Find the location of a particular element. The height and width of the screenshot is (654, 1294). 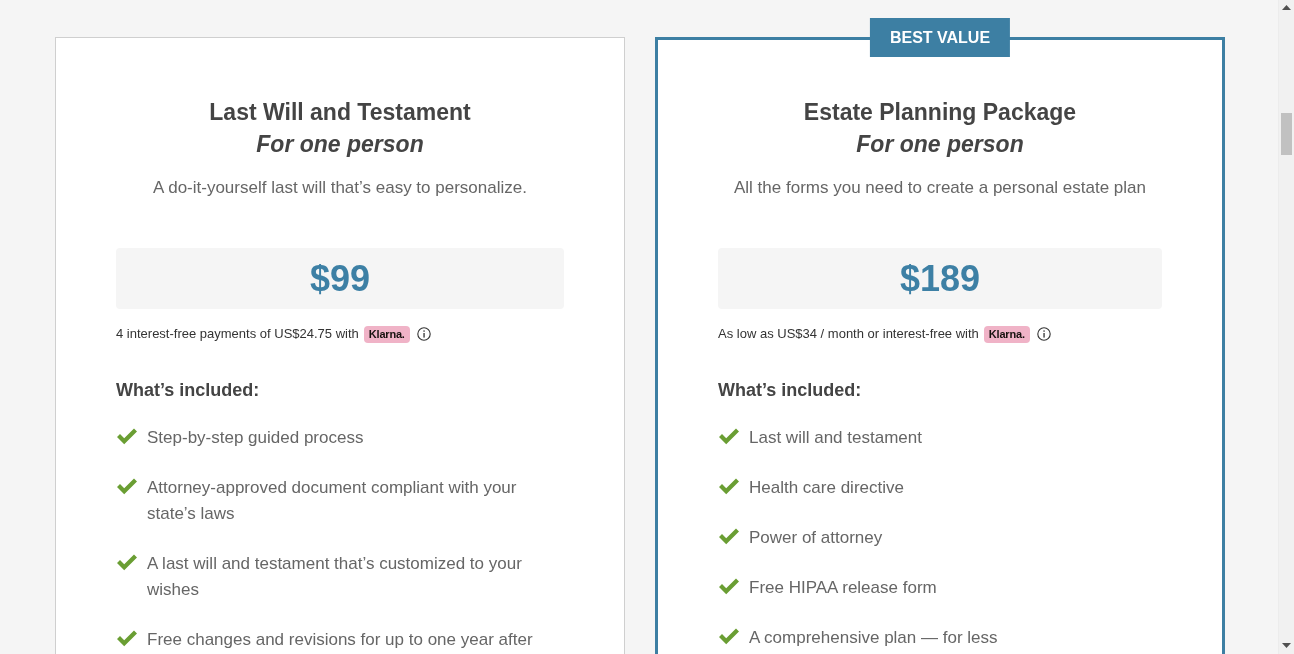

feature-text: A comprehensive plan — for less is located at coordinates (873, 638).